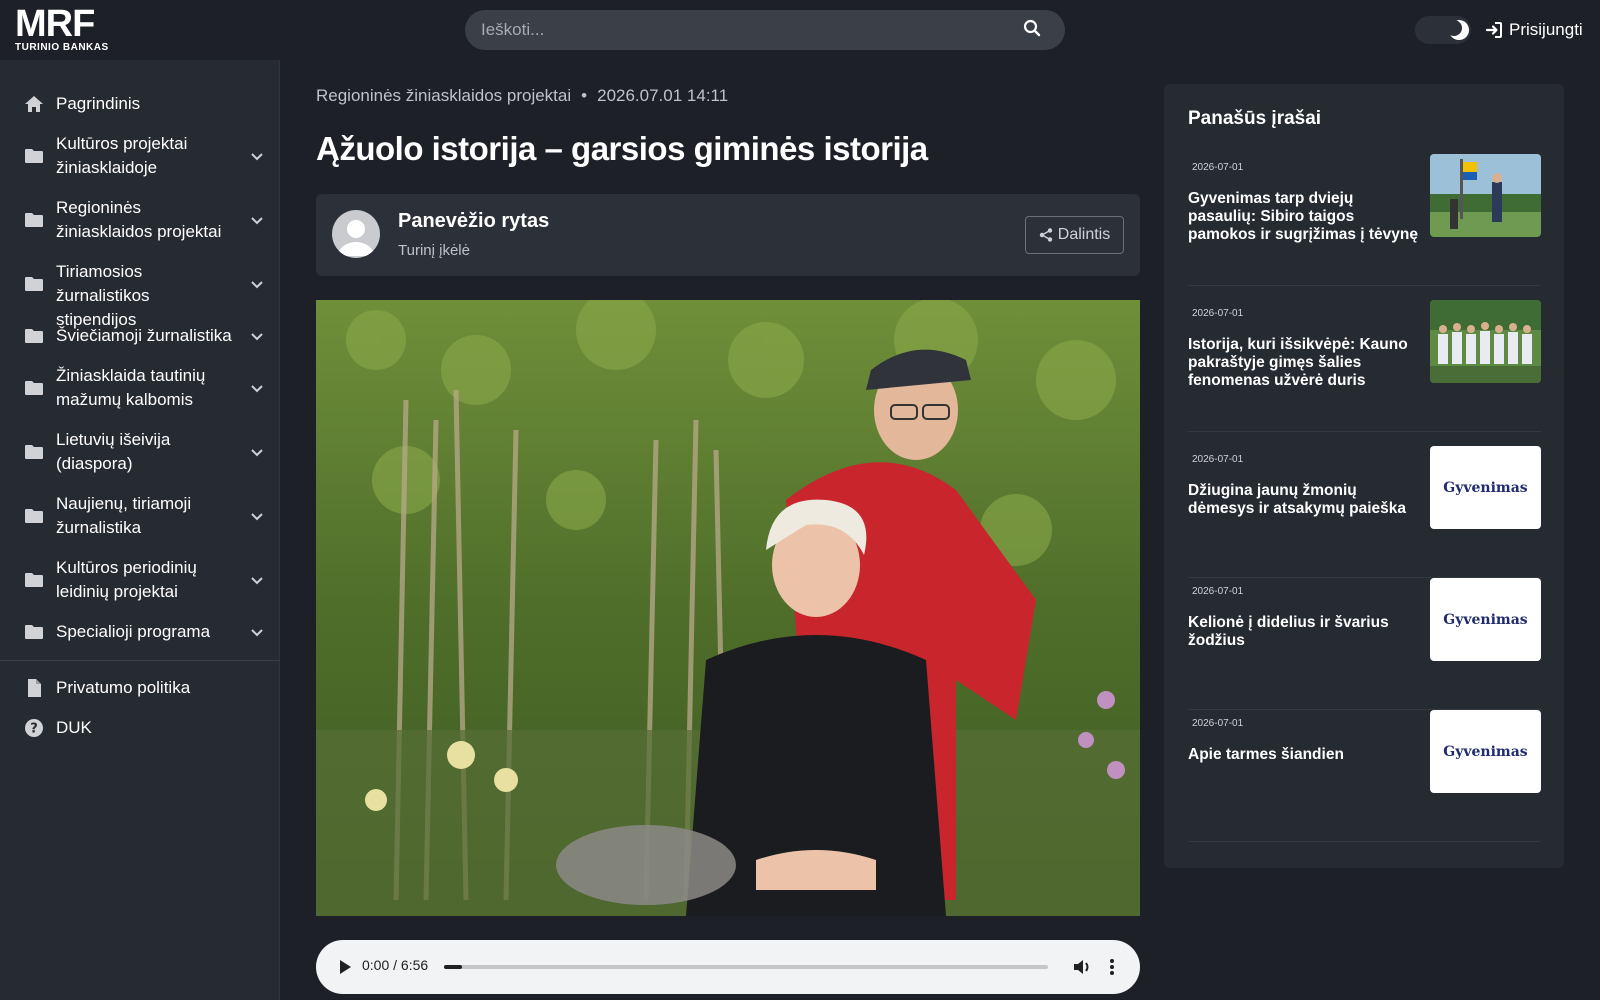 The height and width of the screenshot is (1000, 1600). What do you see at coordinates (473, 221) in the screenshot?
I see `author-name: Panevėžio rytas` at bounding box center [473, 221].